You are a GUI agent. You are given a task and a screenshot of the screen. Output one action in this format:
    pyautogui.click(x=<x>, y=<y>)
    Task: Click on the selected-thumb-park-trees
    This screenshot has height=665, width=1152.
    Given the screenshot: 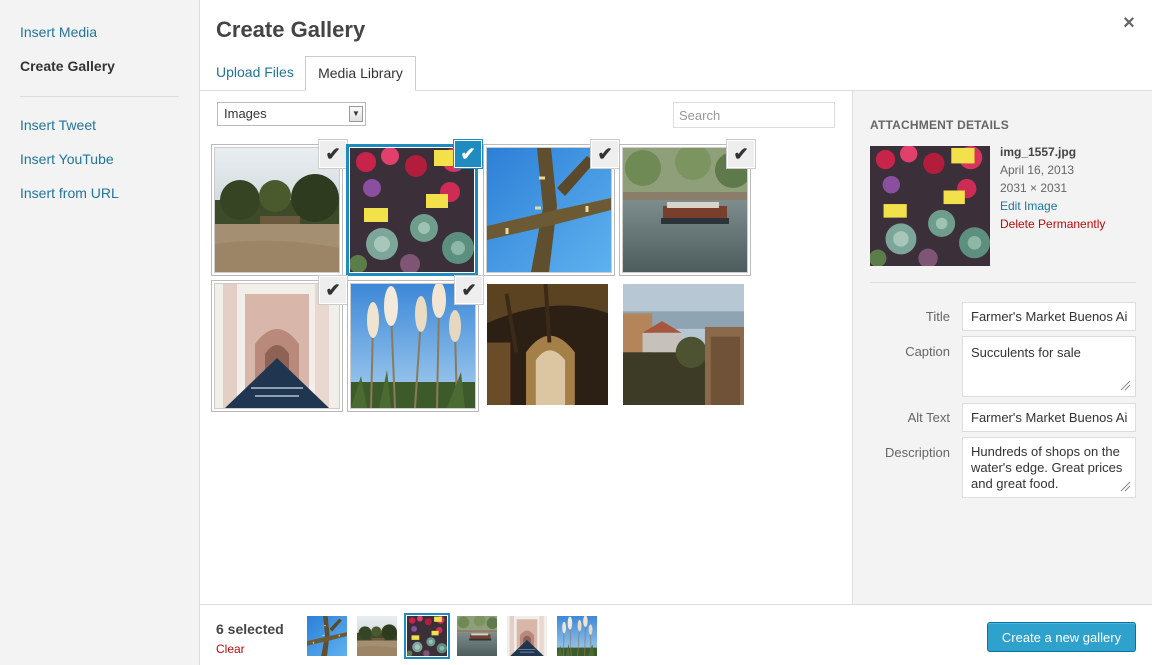 What is the action you would take?
    pyautogui.click(x=377, y=636)
    